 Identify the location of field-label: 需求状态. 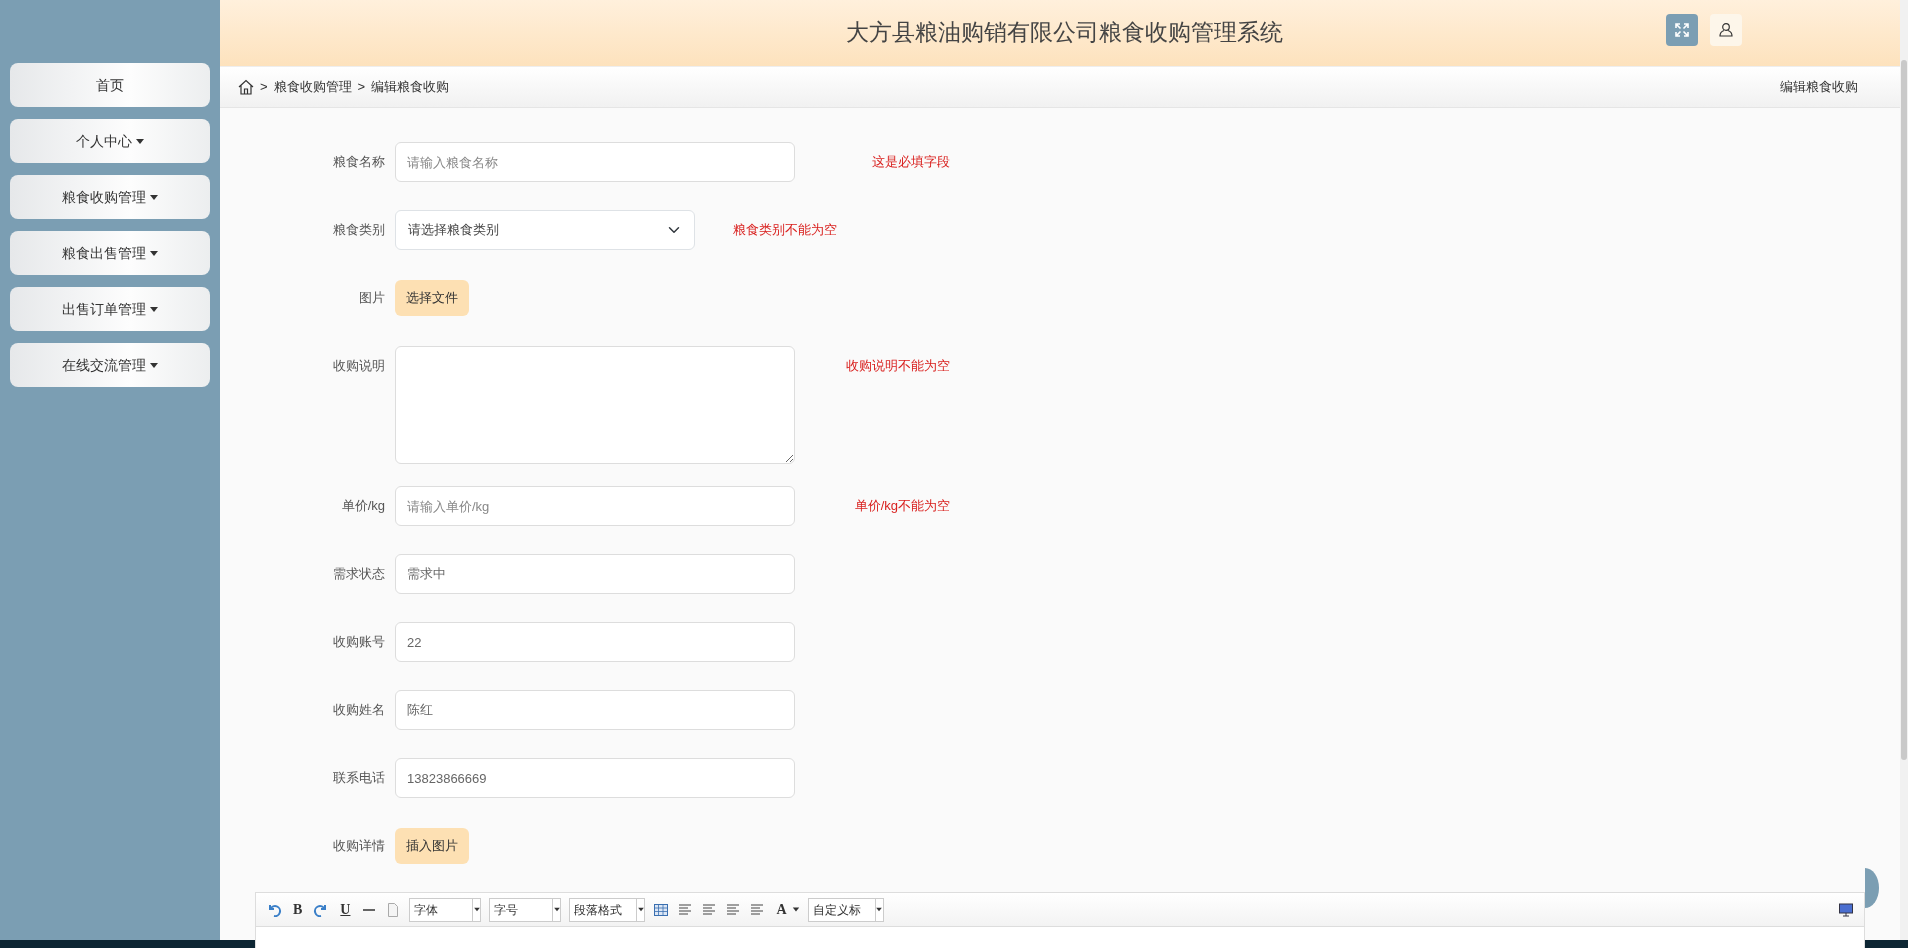
(359, 574).